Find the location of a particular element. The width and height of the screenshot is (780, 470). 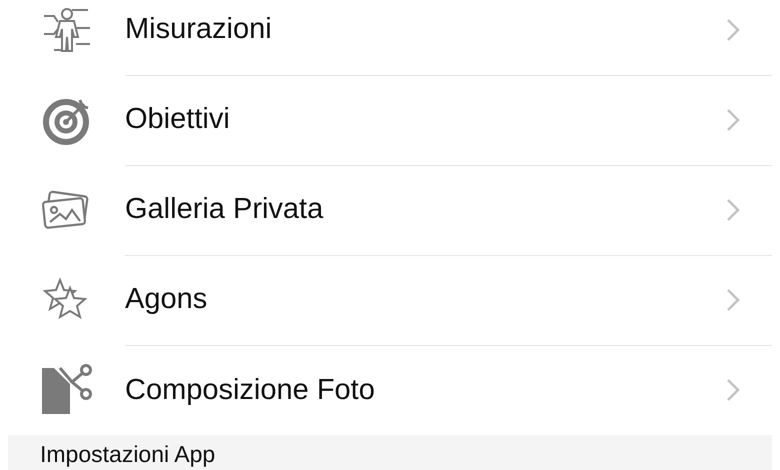

section-title: Impostazioni App is located at coordinates (128, 454).